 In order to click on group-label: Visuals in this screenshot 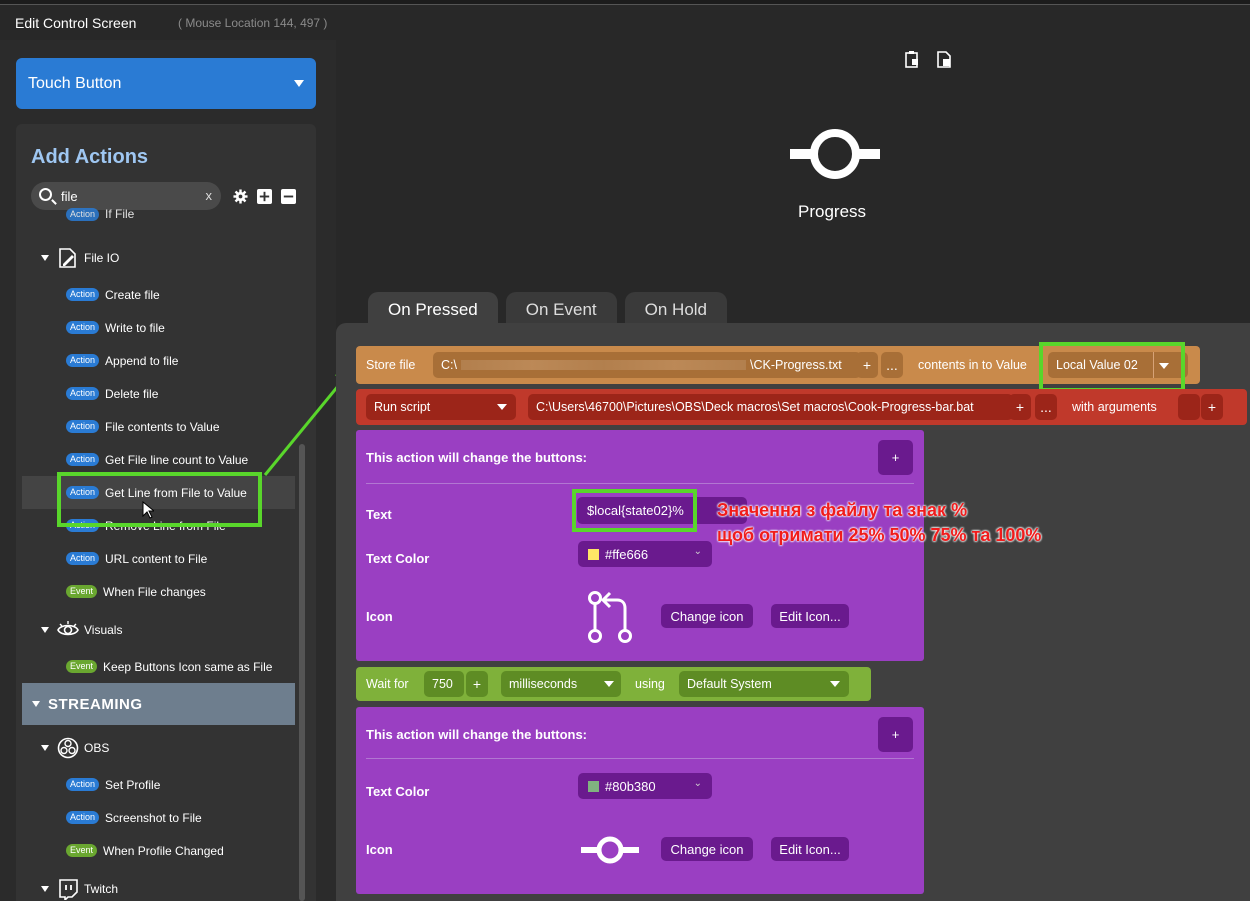, I will do `click(103, 629)`.